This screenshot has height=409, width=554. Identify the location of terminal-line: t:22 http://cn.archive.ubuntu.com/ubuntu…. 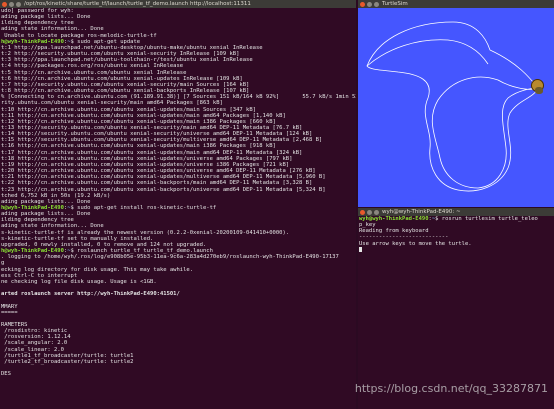
(157, 183).